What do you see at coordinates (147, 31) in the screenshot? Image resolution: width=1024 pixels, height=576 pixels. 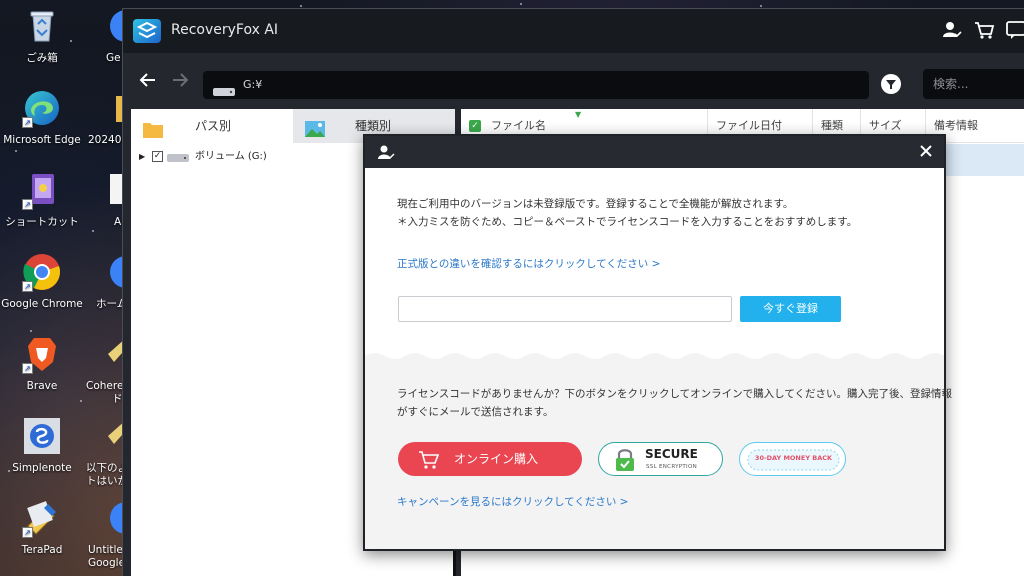 I see `app-logo-icon` at bounding box center [147, 31].